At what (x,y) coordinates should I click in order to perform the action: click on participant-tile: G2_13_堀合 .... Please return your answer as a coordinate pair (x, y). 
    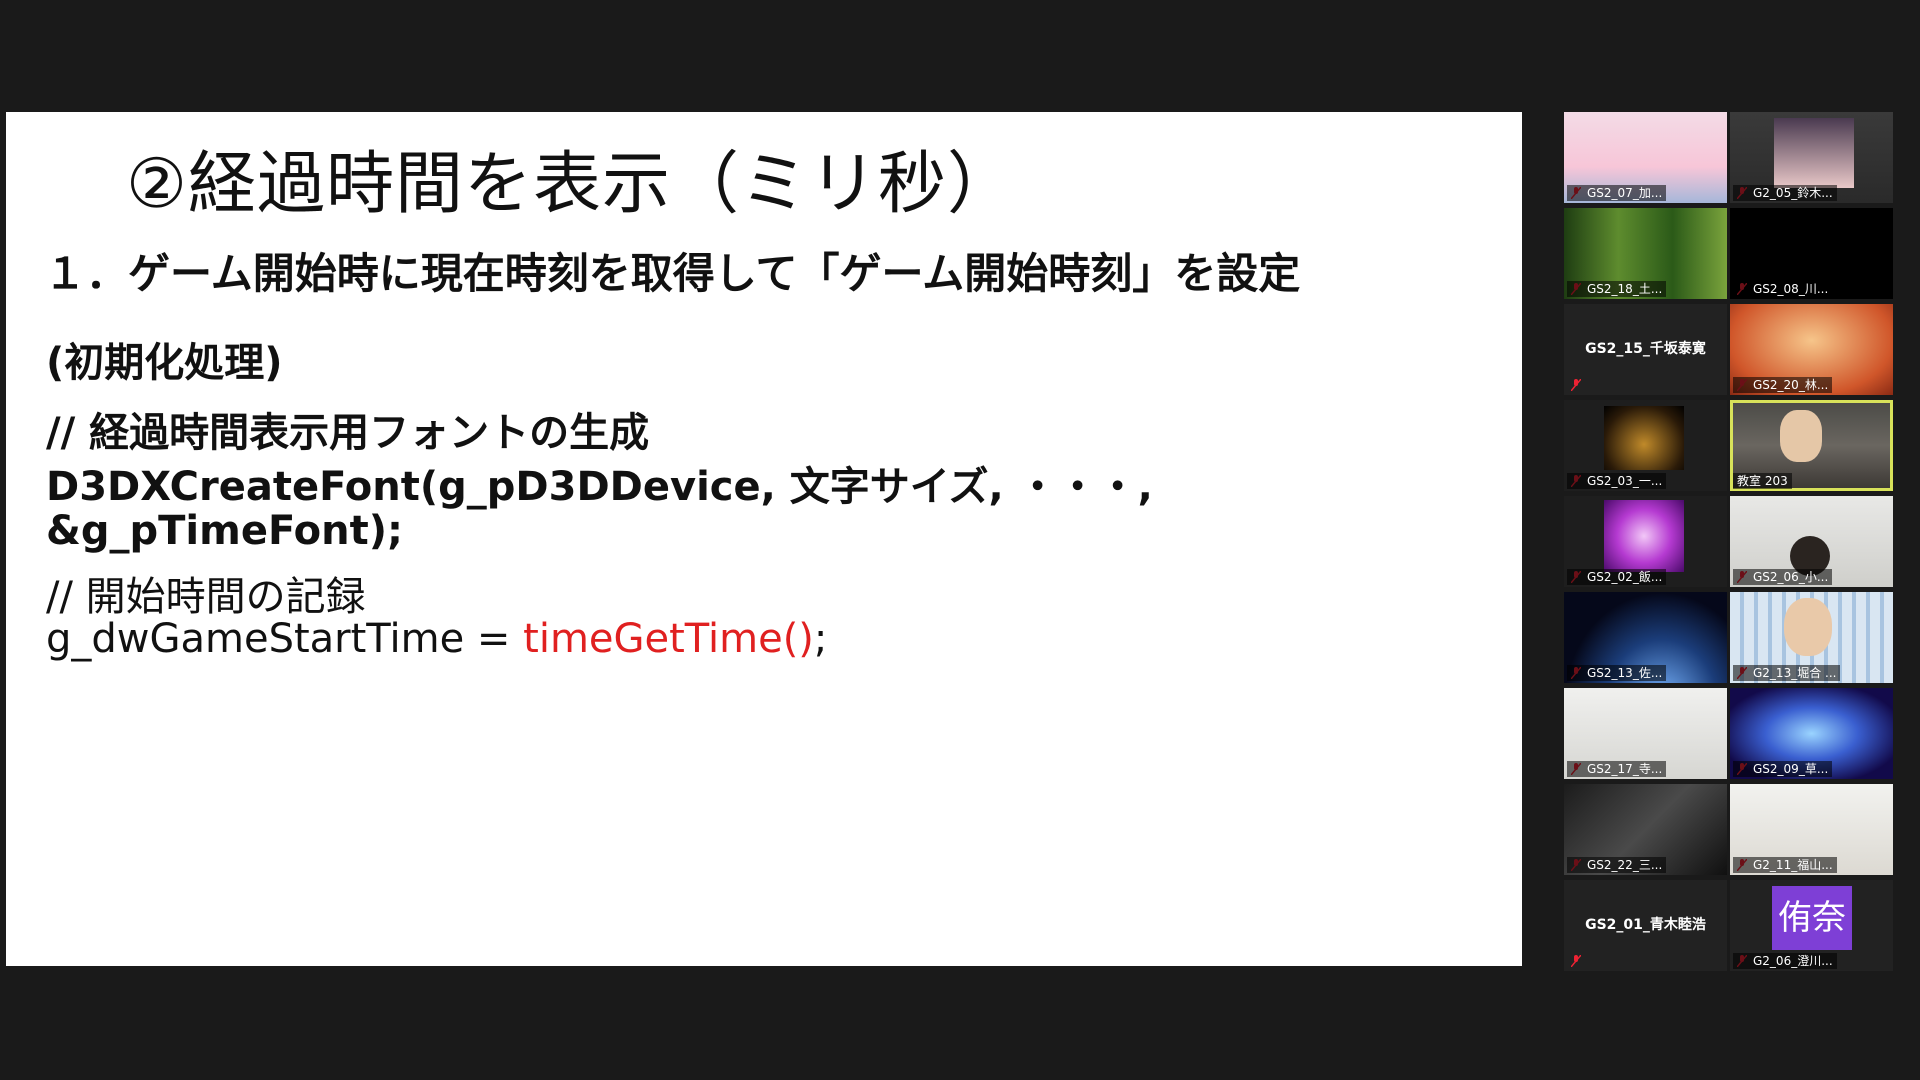
    Looking at the image, I should click on (1811, 637).